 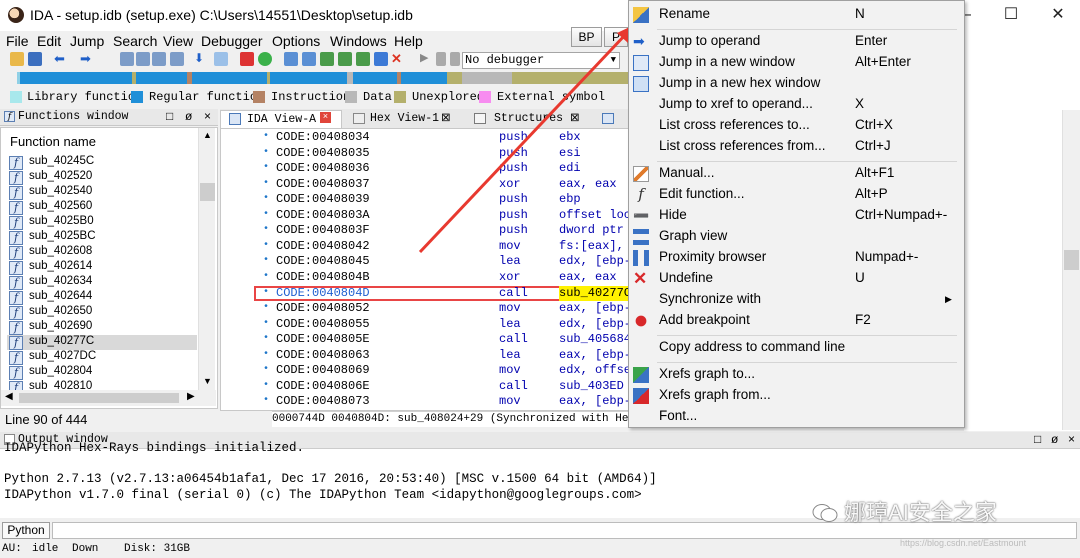 What do you see at coordinates (860, 277) in the screenshot?
I see `menu-item-shortcut: U` at bounding box center [860, 277].